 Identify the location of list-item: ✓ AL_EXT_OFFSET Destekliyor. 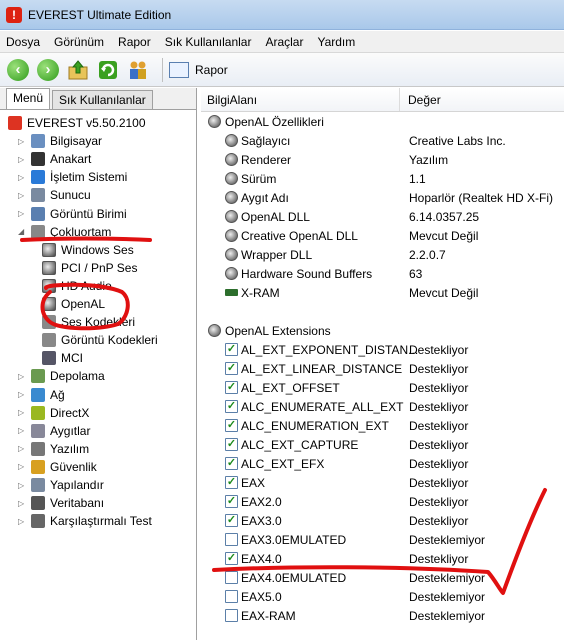
(382, 387).